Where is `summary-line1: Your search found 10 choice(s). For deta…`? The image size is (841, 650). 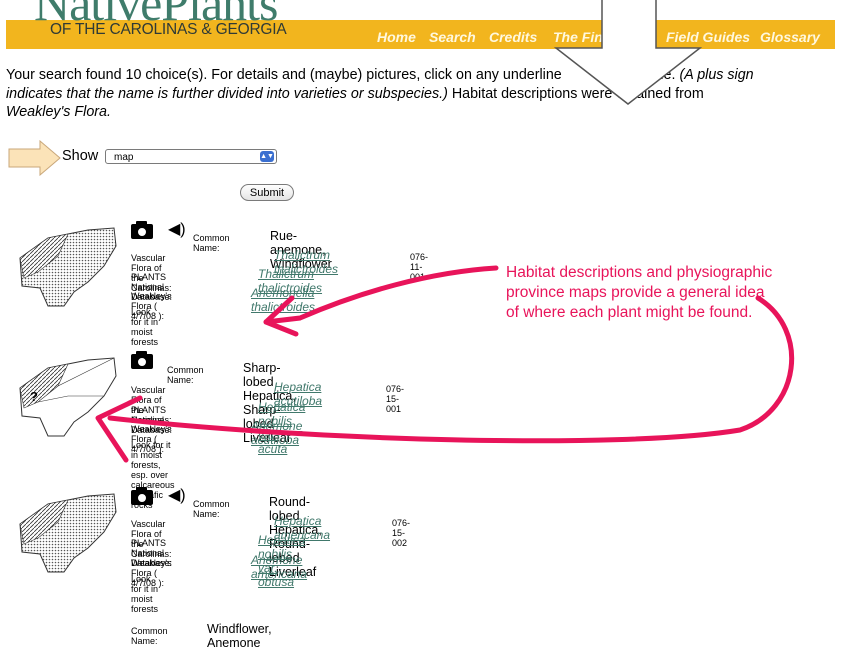
summary-line1: Your search found 10 choice(s). For deta… is located at coordinates (284, 75).